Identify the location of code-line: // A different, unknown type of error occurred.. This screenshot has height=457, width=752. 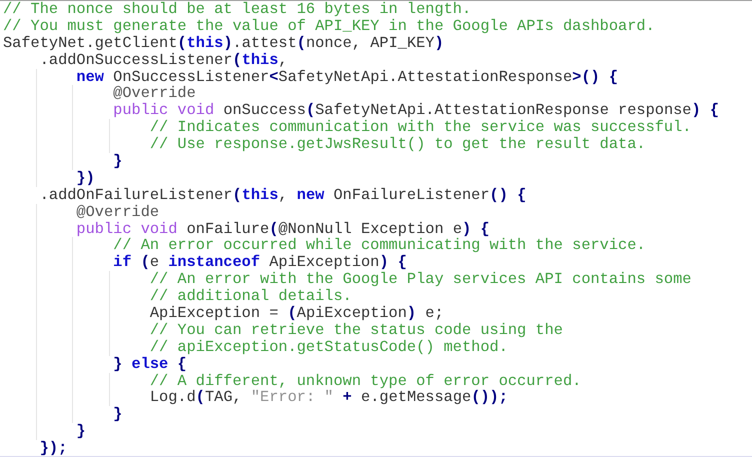
(365, 381).